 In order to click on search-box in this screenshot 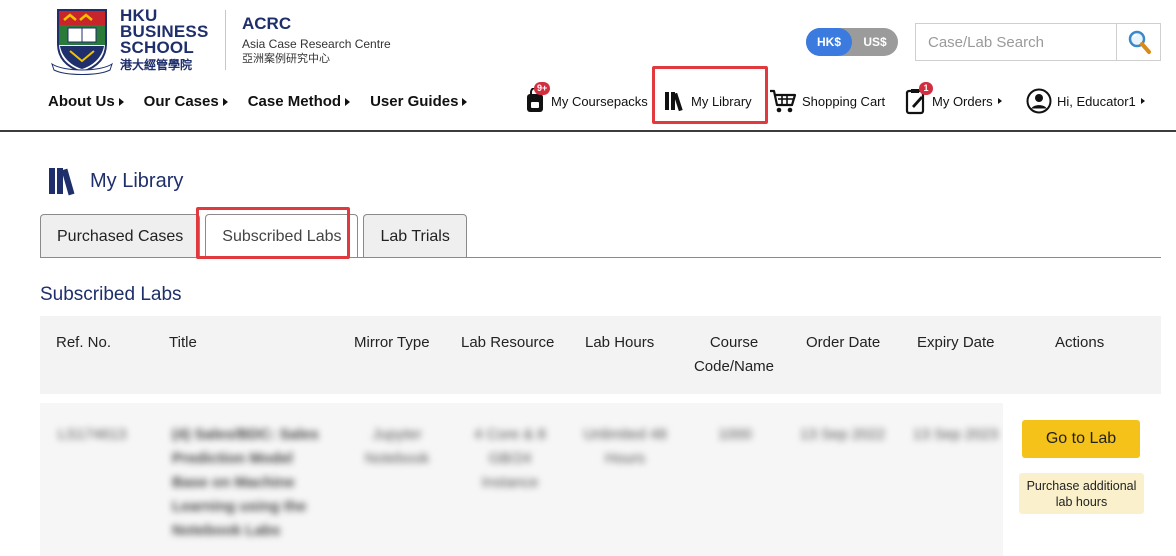, I will do `click(1038, 42)`.